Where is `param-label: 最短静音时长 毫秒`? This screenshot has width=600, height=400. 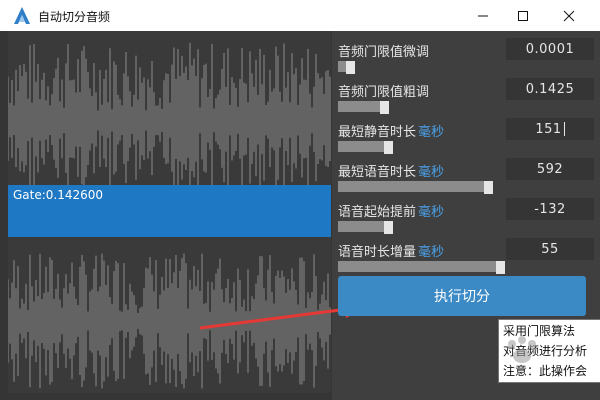 param-label: 最短静音时长 毫秒 is located at coordinates (391, 130).